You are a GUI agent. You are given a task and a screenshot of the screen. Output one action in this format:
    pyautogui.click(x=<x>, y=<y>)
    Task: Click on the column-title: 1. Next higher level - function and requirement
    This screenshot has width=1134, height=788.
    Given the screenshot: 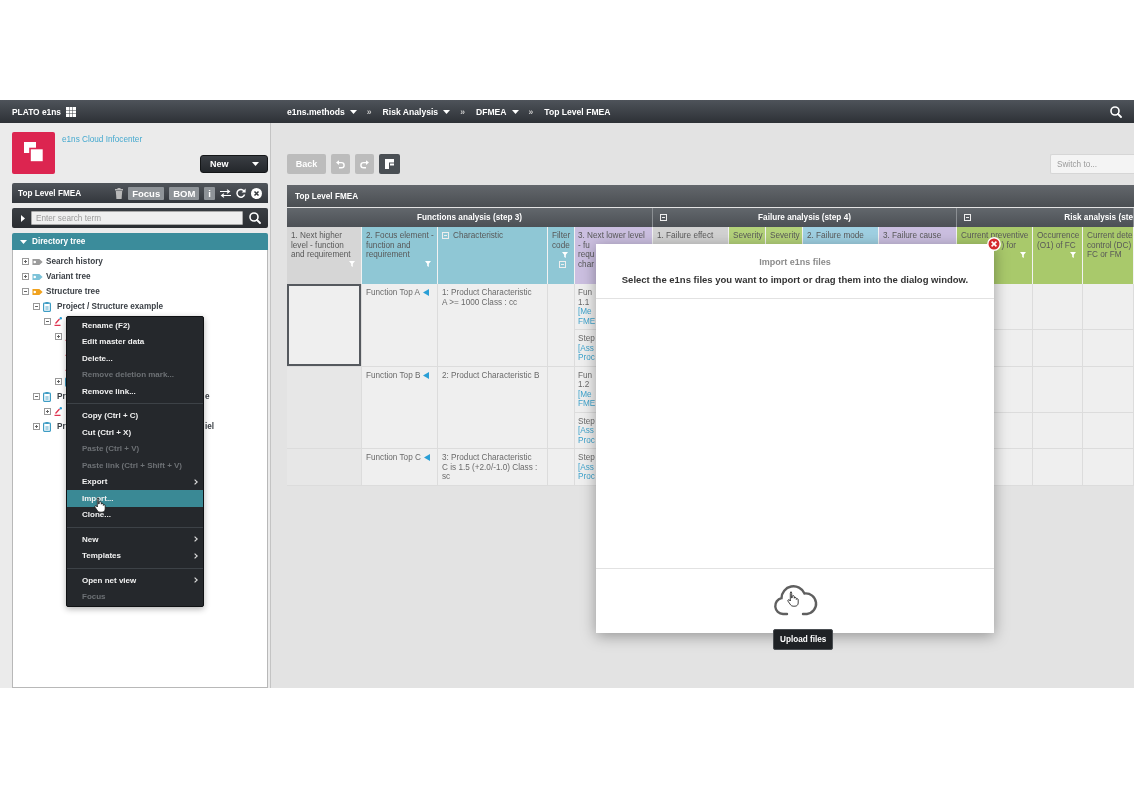 What is the action you would take?
    pyautogui.click(x=321, y=245)
    